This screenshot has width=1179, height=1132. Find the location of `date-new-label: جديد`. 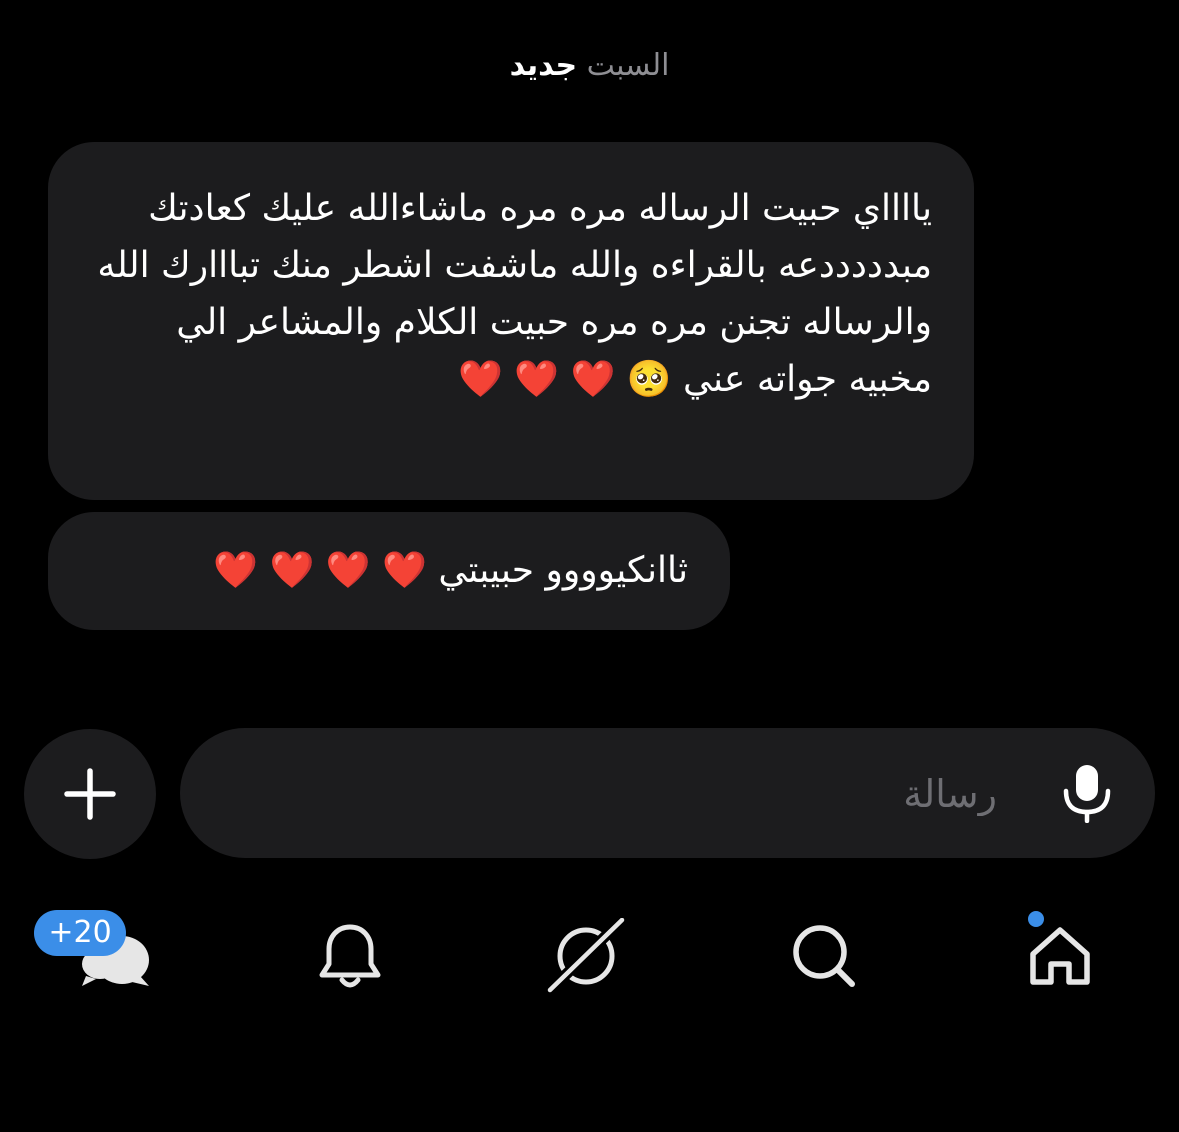

date-new-label: جديد is located at coordinates (543, 65).